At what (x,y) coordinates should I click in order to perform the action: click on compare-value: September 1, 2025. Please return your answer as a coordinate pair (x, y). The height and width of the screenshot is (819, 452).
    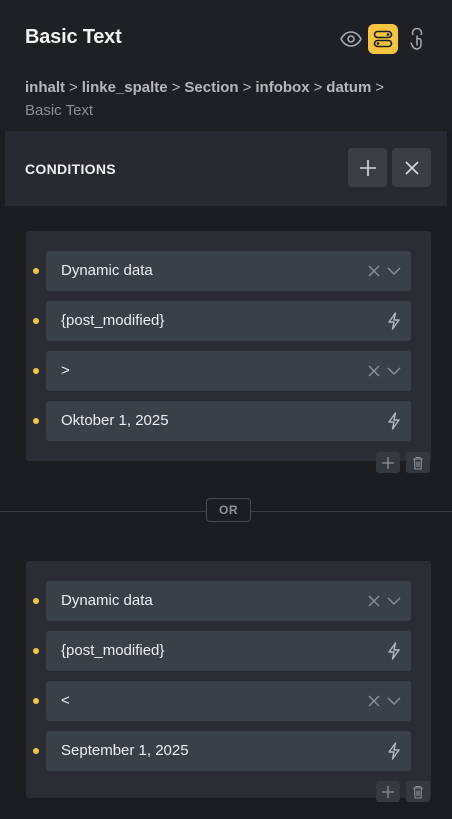
    Looking at the image, I should click on (125, 750).